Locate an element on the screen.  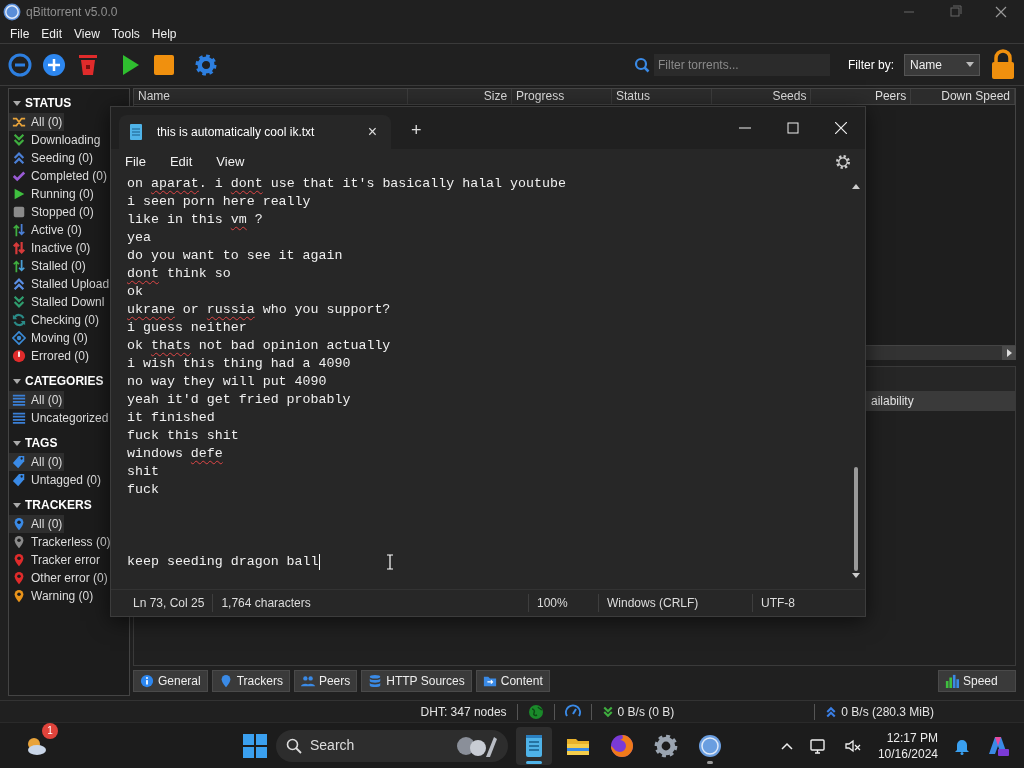
tab: HTTP Sources is located at coordinates (416, 681).